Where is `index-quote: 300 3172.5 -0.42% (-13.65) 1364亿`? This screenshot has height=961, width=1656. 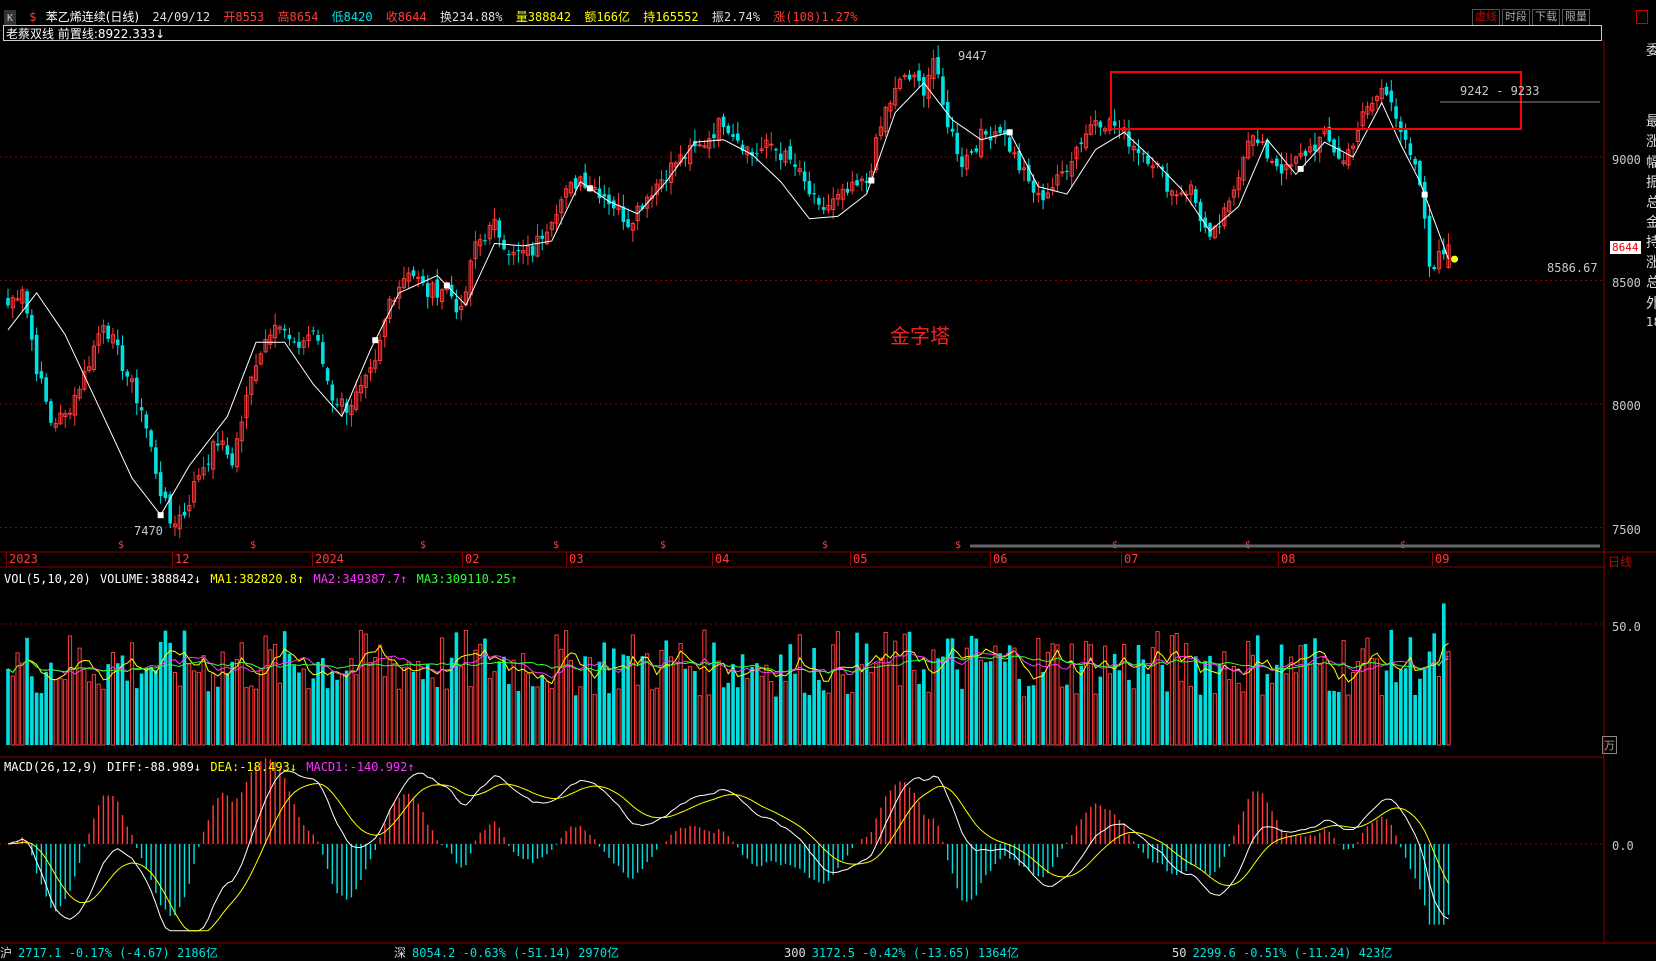 index-quote: 300 3172.5 -0.42% (-13.65) 1364亿 is located at coordinates (901, 952).